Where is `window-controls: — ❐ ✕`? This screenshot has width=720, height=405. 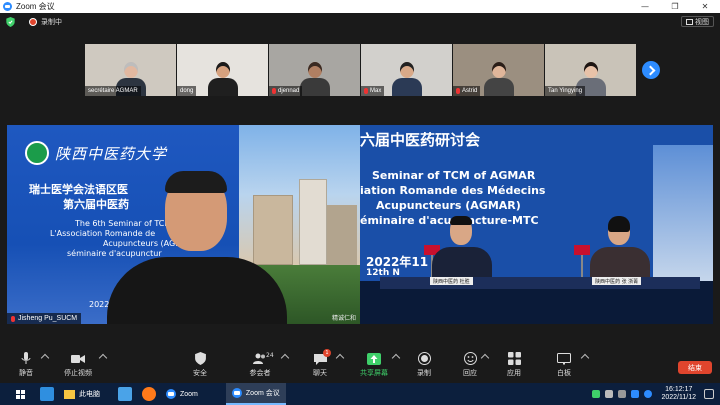
window-controls: — ❐ ✕ is located at coordinates (675, 6).